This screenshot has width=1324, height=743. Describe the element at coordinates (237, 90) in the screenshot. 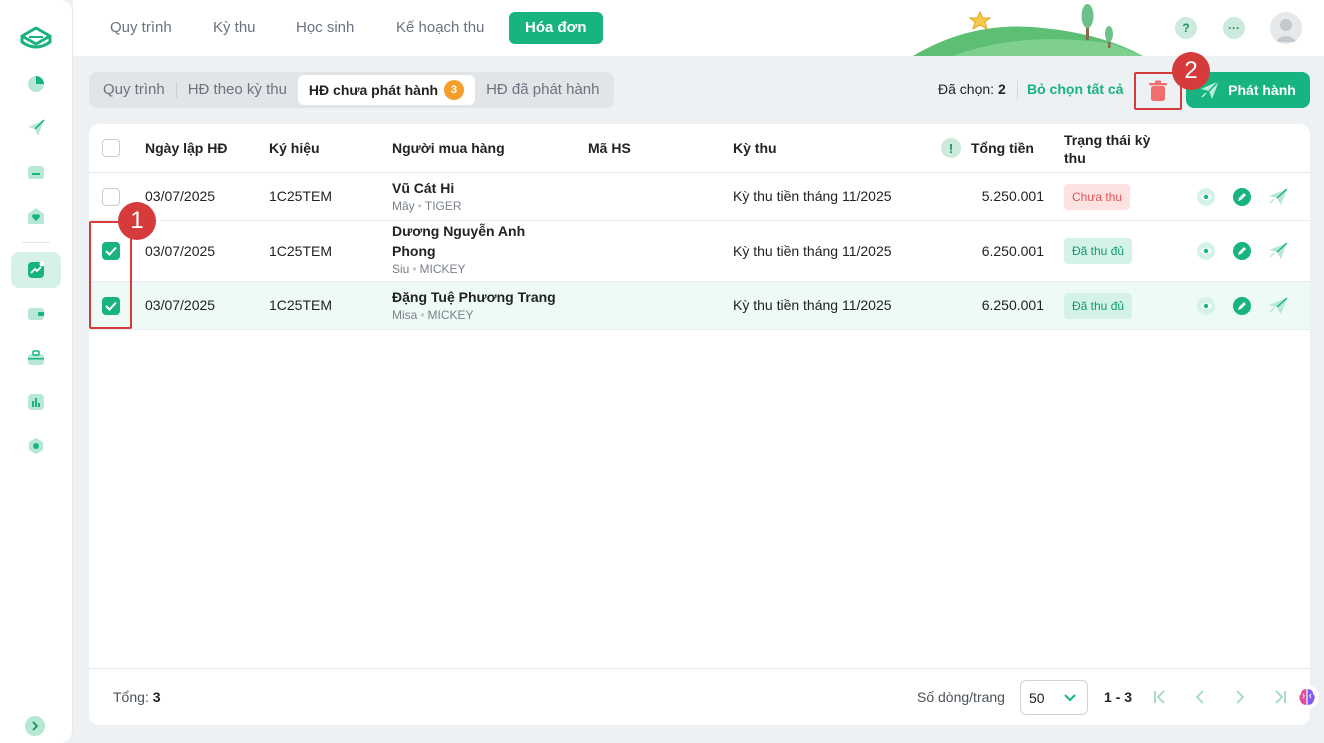

I see `subtab-hd-theo-ky-thu: HĐ theo kỳ thu` at that location.